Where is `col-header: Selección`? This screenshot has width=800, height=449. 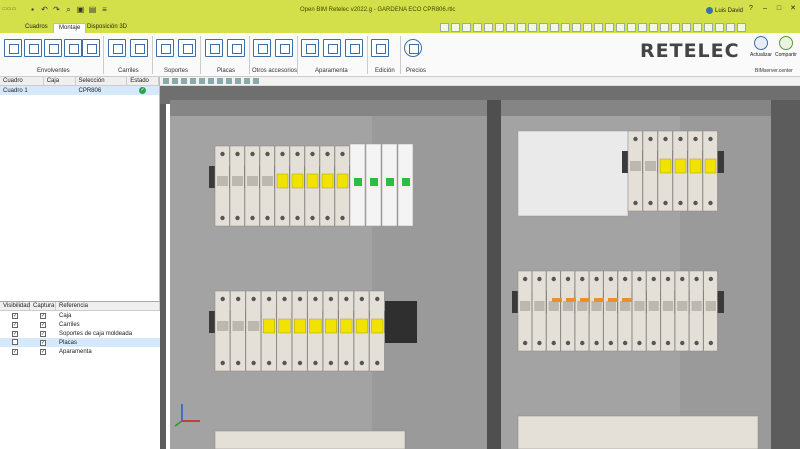 col-header: Selección is located at coordinates (102, 81).